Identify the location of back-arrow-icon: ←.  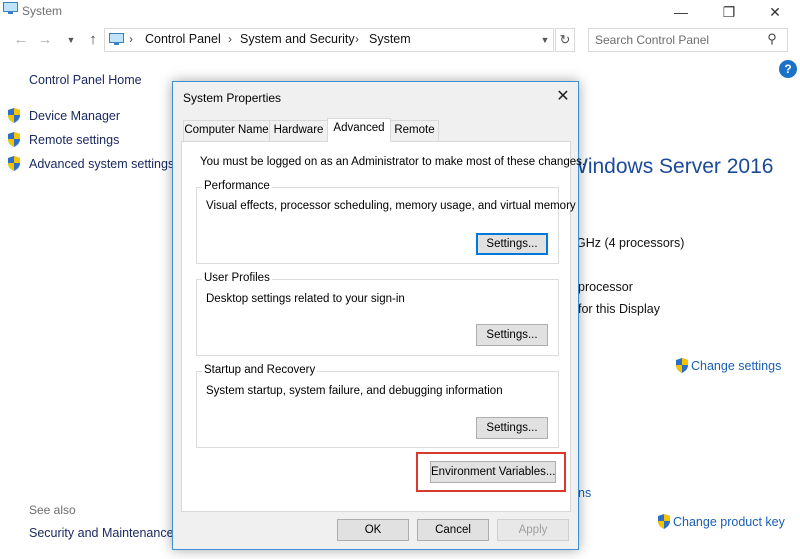
(21, 40).